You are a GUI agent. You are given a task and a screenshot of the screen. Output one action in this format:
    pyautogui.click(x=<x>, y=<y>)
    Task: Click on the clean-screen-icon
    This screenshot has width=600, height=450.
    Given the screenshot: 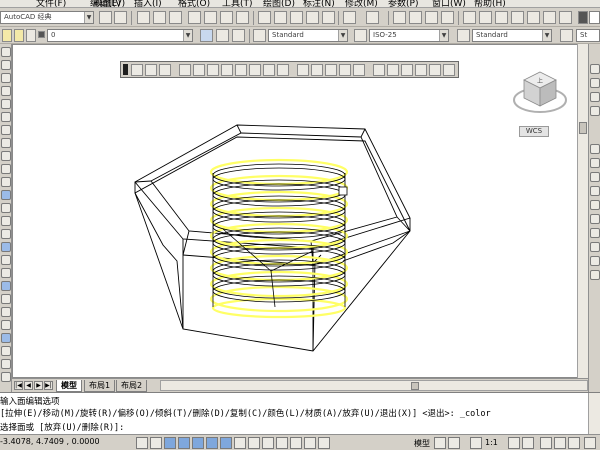 What is the action you would take?
    pyautogui.click(x=590, y=443)
    